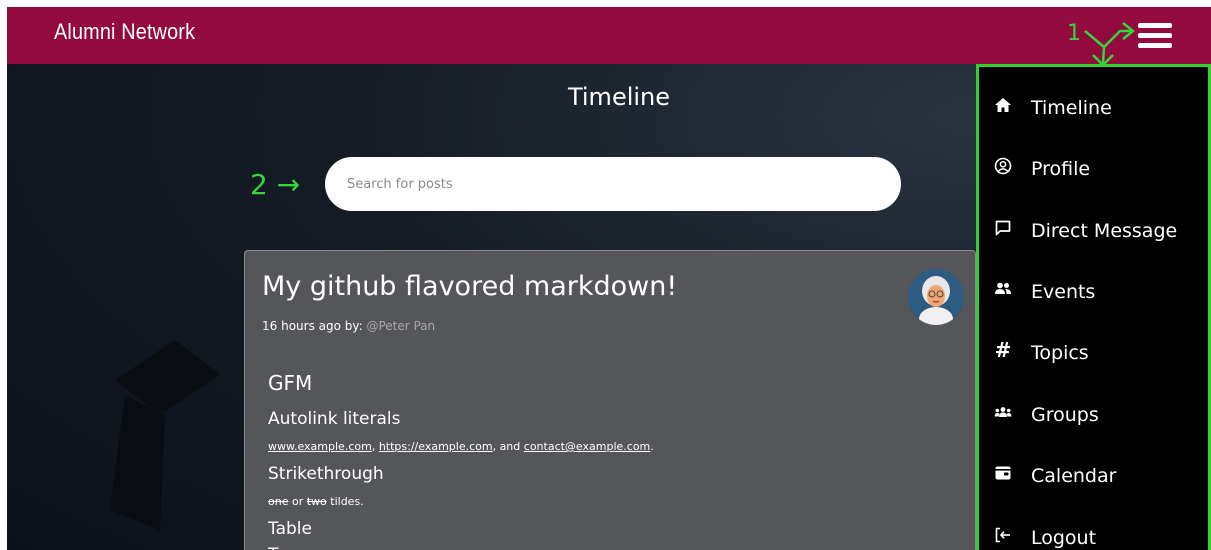 The width and height of the screenshot is (1211, 550). What do you see at coordinates (1093, 529) in the screenshot?
I see `sidebar-item-logout: Logout` at bounding box center [1093, 529].